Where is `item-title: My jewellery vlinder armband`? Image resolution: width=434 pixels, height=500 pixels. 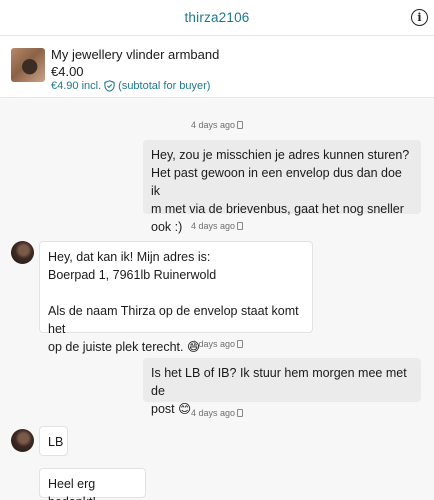 item-title: My jewellery vlinder armband is located at coordinates (135, 54).